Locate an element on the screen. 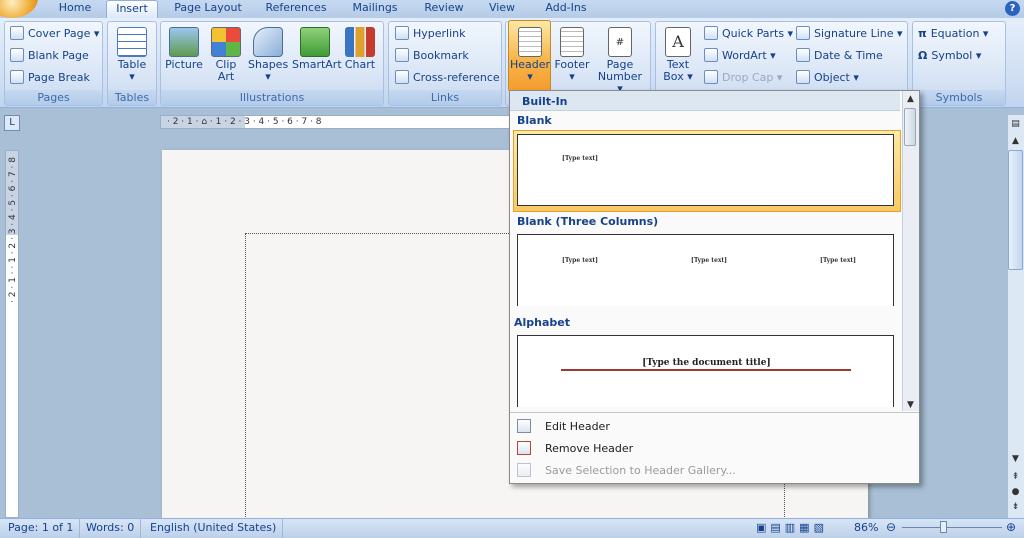 The height and width of the screenshot is (538, 1024). object-button: Object ▾ is located at coordinates (827, 78).